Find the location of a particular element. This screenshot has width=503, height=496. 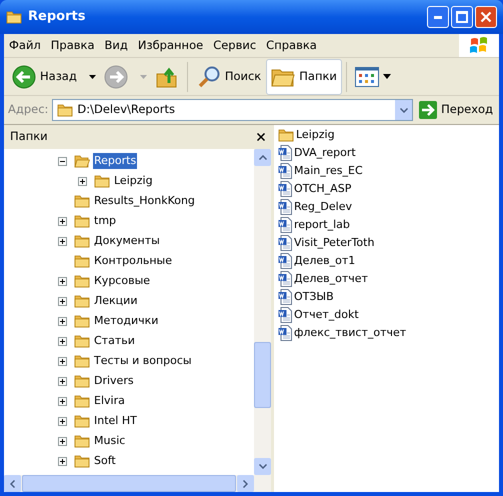

chevron-left-icon is located at coordinates (12, 484).